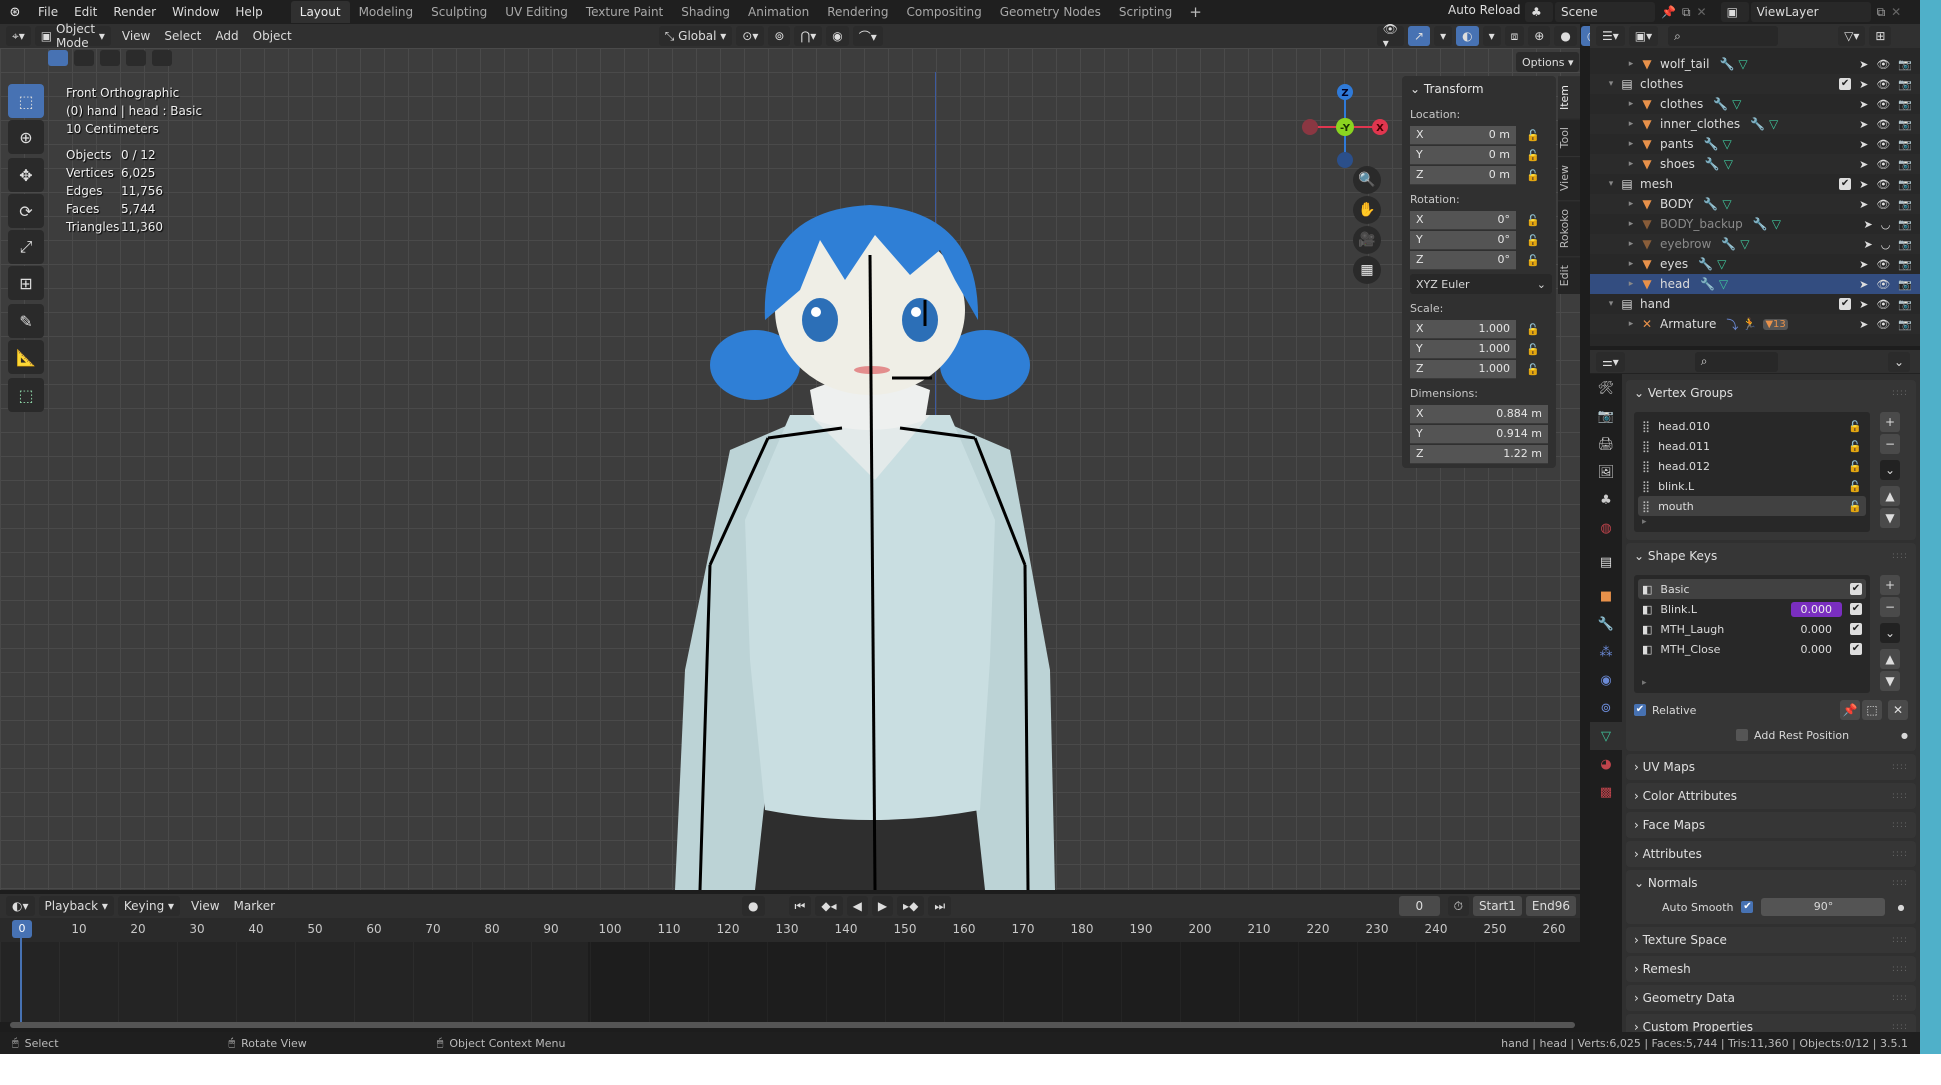  Describe the element at coordinates (1755, 284) in the screenshot. I see `outliner-object-row: ▸ ▼ head 🔧 ▽ ➤ 👁 📷` at that location.